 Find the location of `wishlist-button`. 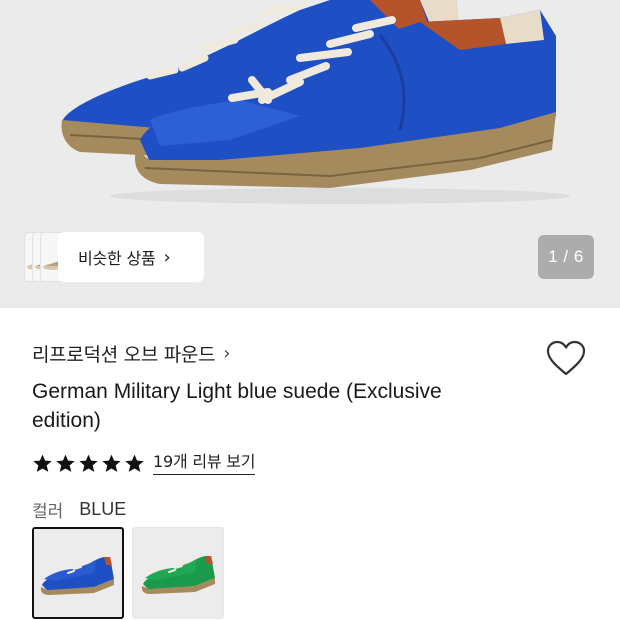

wishlist-button is located at coordinates (566, 359).